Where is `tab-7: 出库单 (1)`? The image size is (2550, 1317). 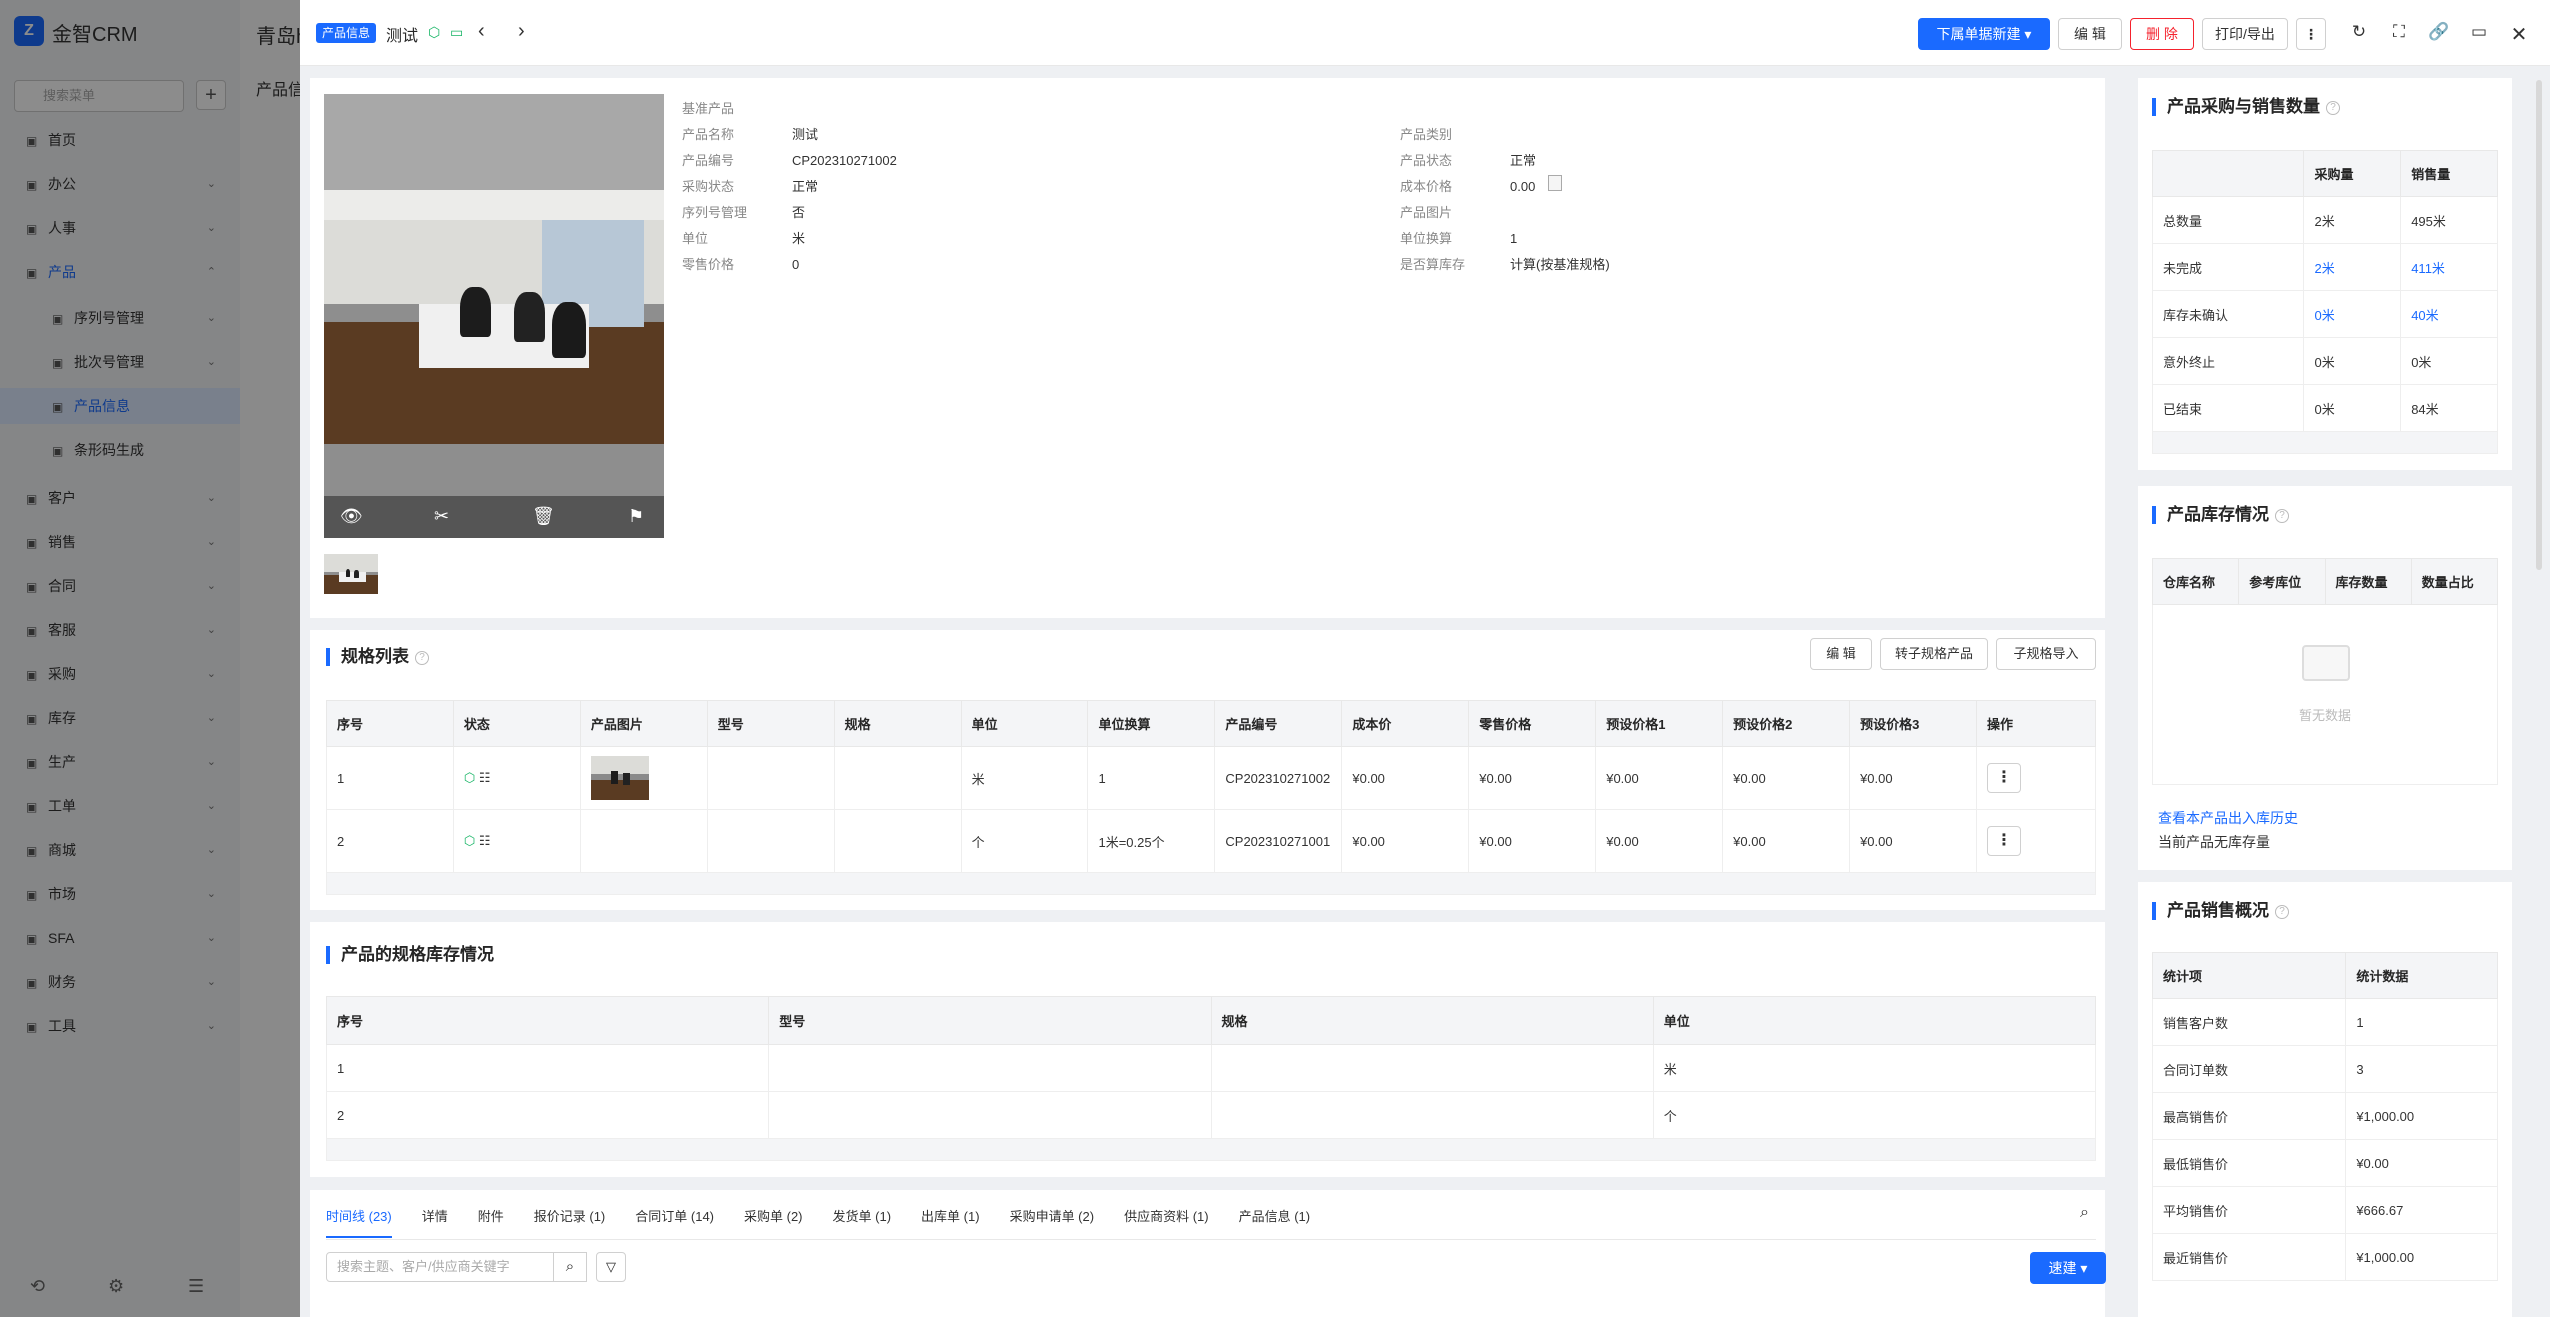
tab-7: 出库单 (1) is located at coordinates (950, 1215).